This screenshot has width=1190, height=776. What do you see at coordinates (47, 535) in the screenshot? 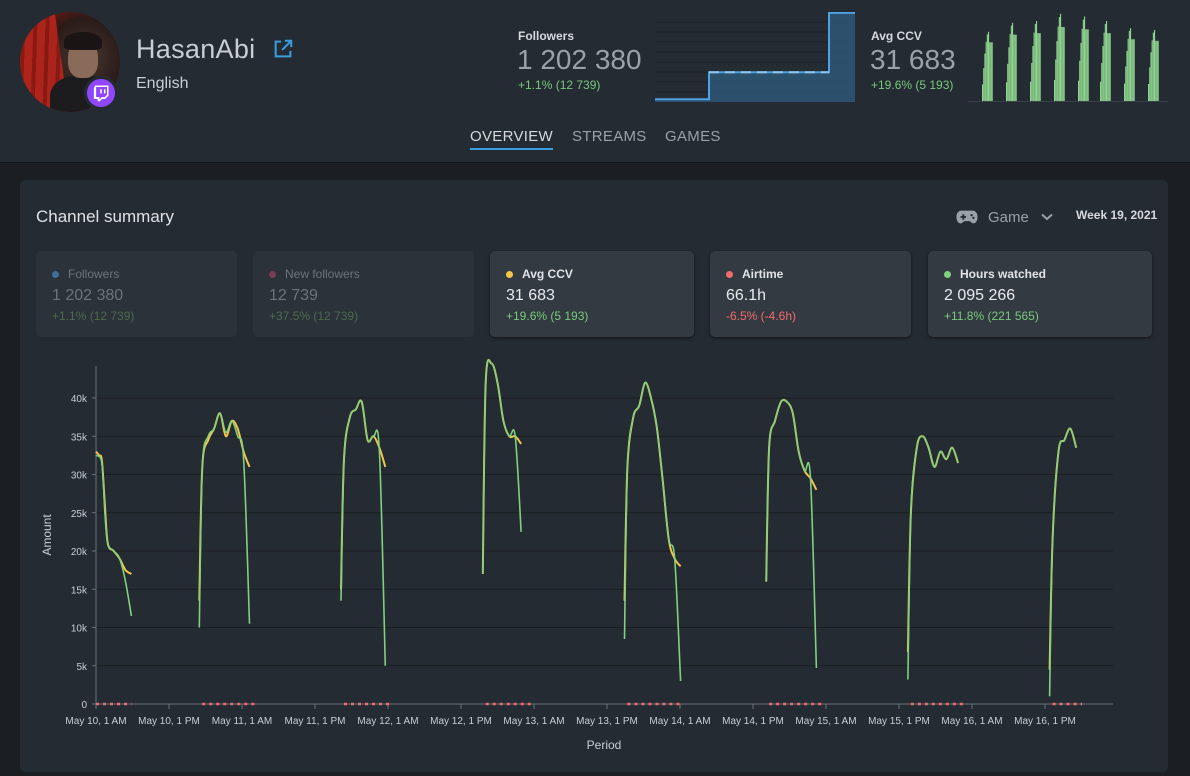
I see `y-axis-title: Amount` at bounding box center [47, 535].